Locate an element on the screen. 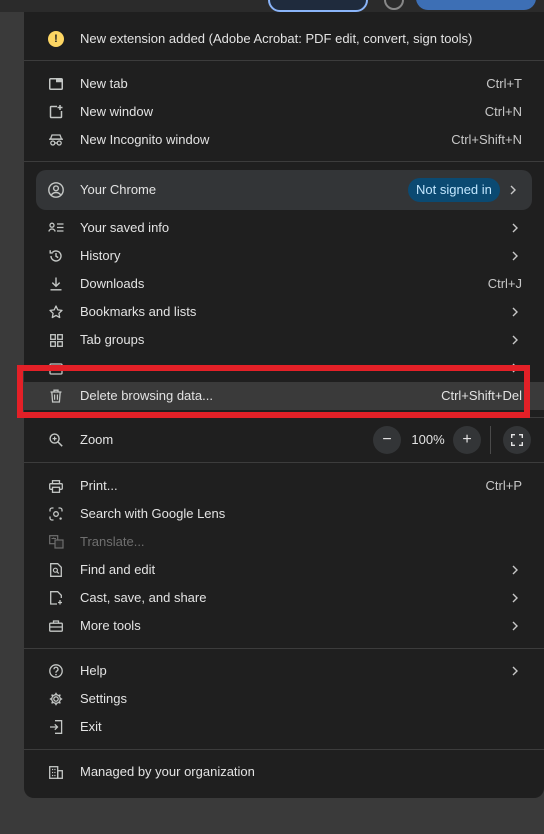  zoom-in-button: + is located at coordinates (467, 440).